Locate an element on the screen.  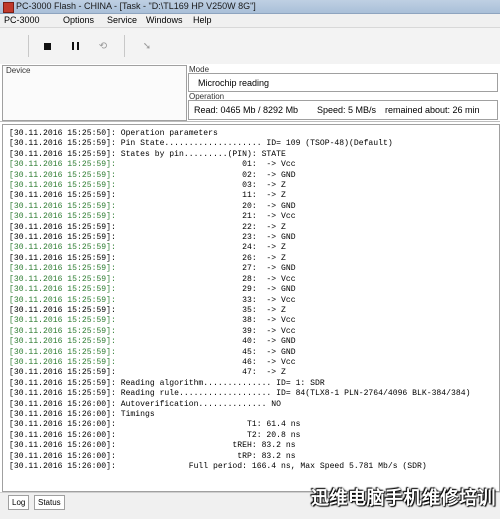
pause-button is located at coordinates (75, 46).